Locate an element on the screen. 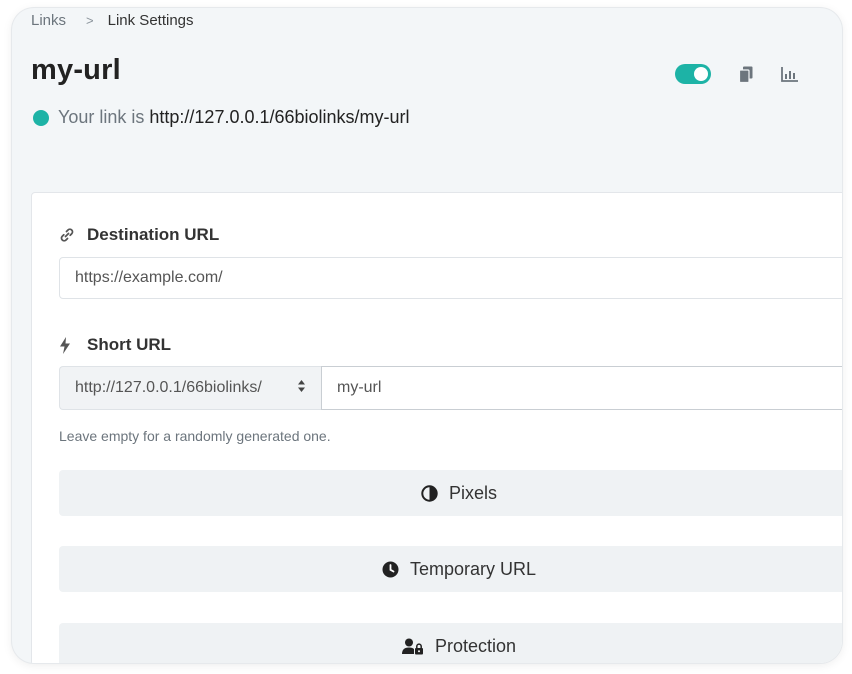 The height and width of the screenshot is (674, 852). temporary-url-section-label: Temporary URL is located at coordinates (473, 568).